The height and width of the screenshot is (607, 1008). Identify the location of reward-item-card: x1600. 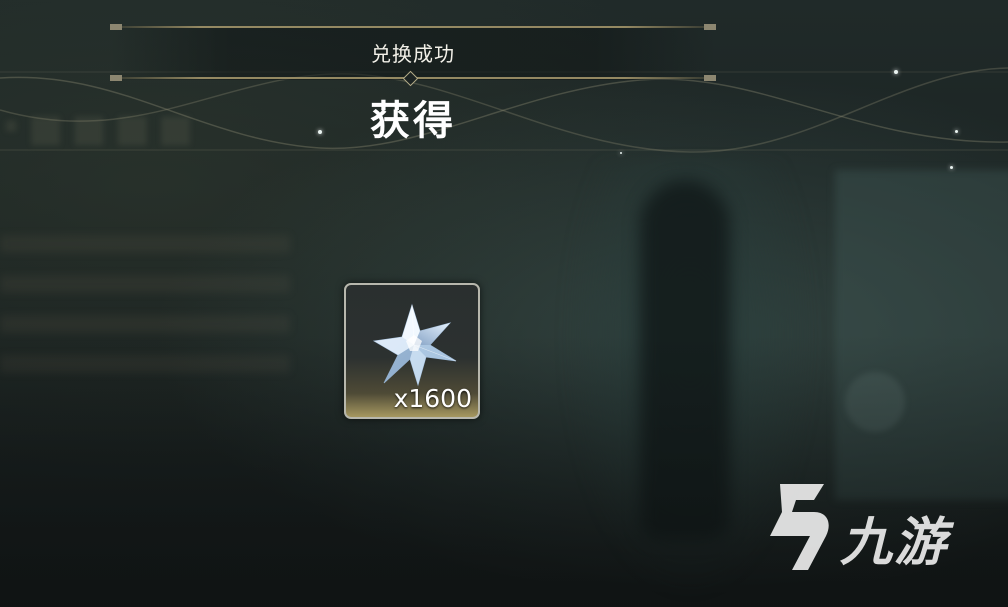
(412, 351).